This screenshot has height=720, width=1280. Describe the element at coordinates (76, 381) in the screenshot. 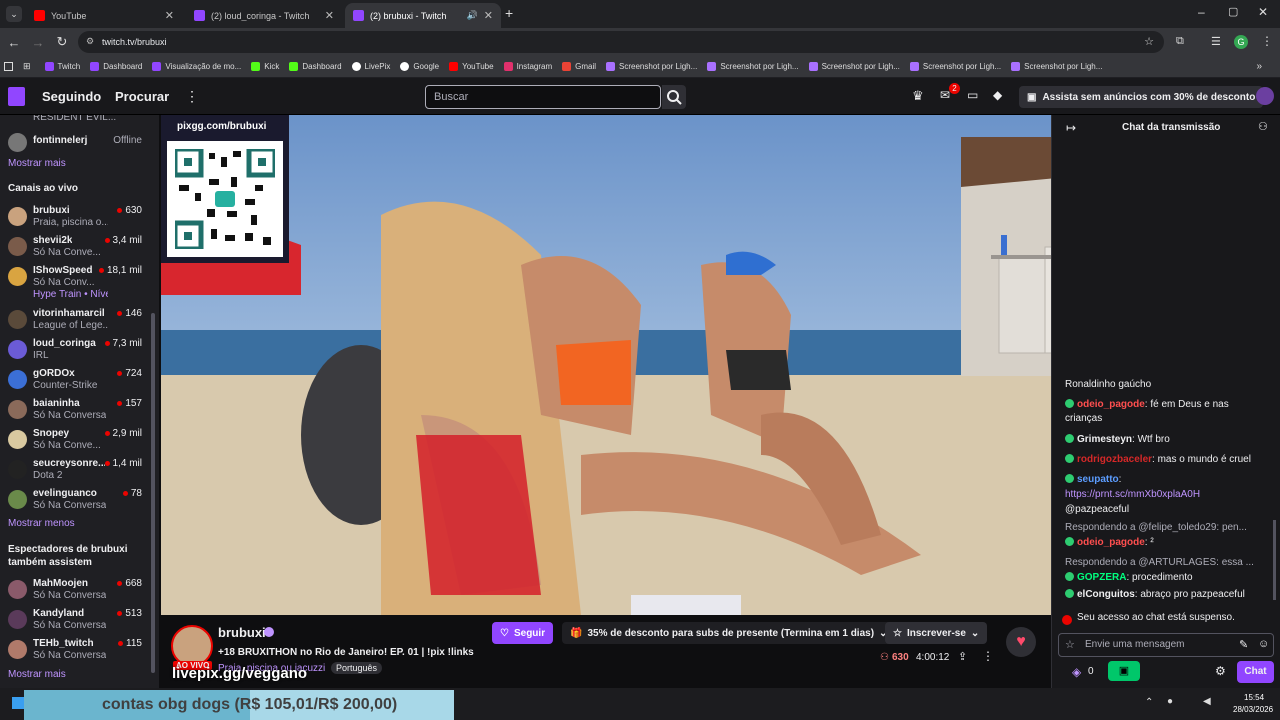

I see `sidebar-channel-gordox: gORDOx Counter-Strike 724` at that location.